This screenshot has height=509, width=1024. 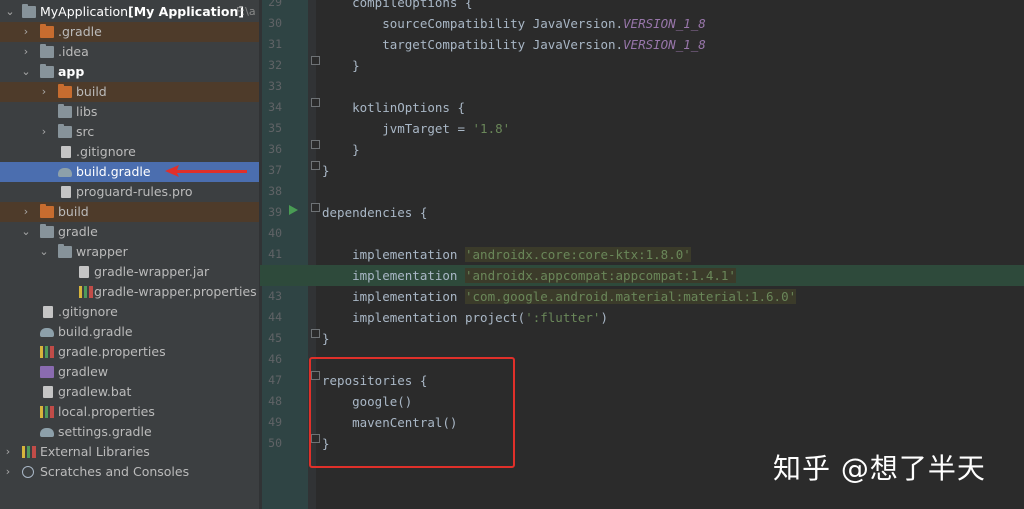 I want to click on properties-icon, so click(x=47, y=412).